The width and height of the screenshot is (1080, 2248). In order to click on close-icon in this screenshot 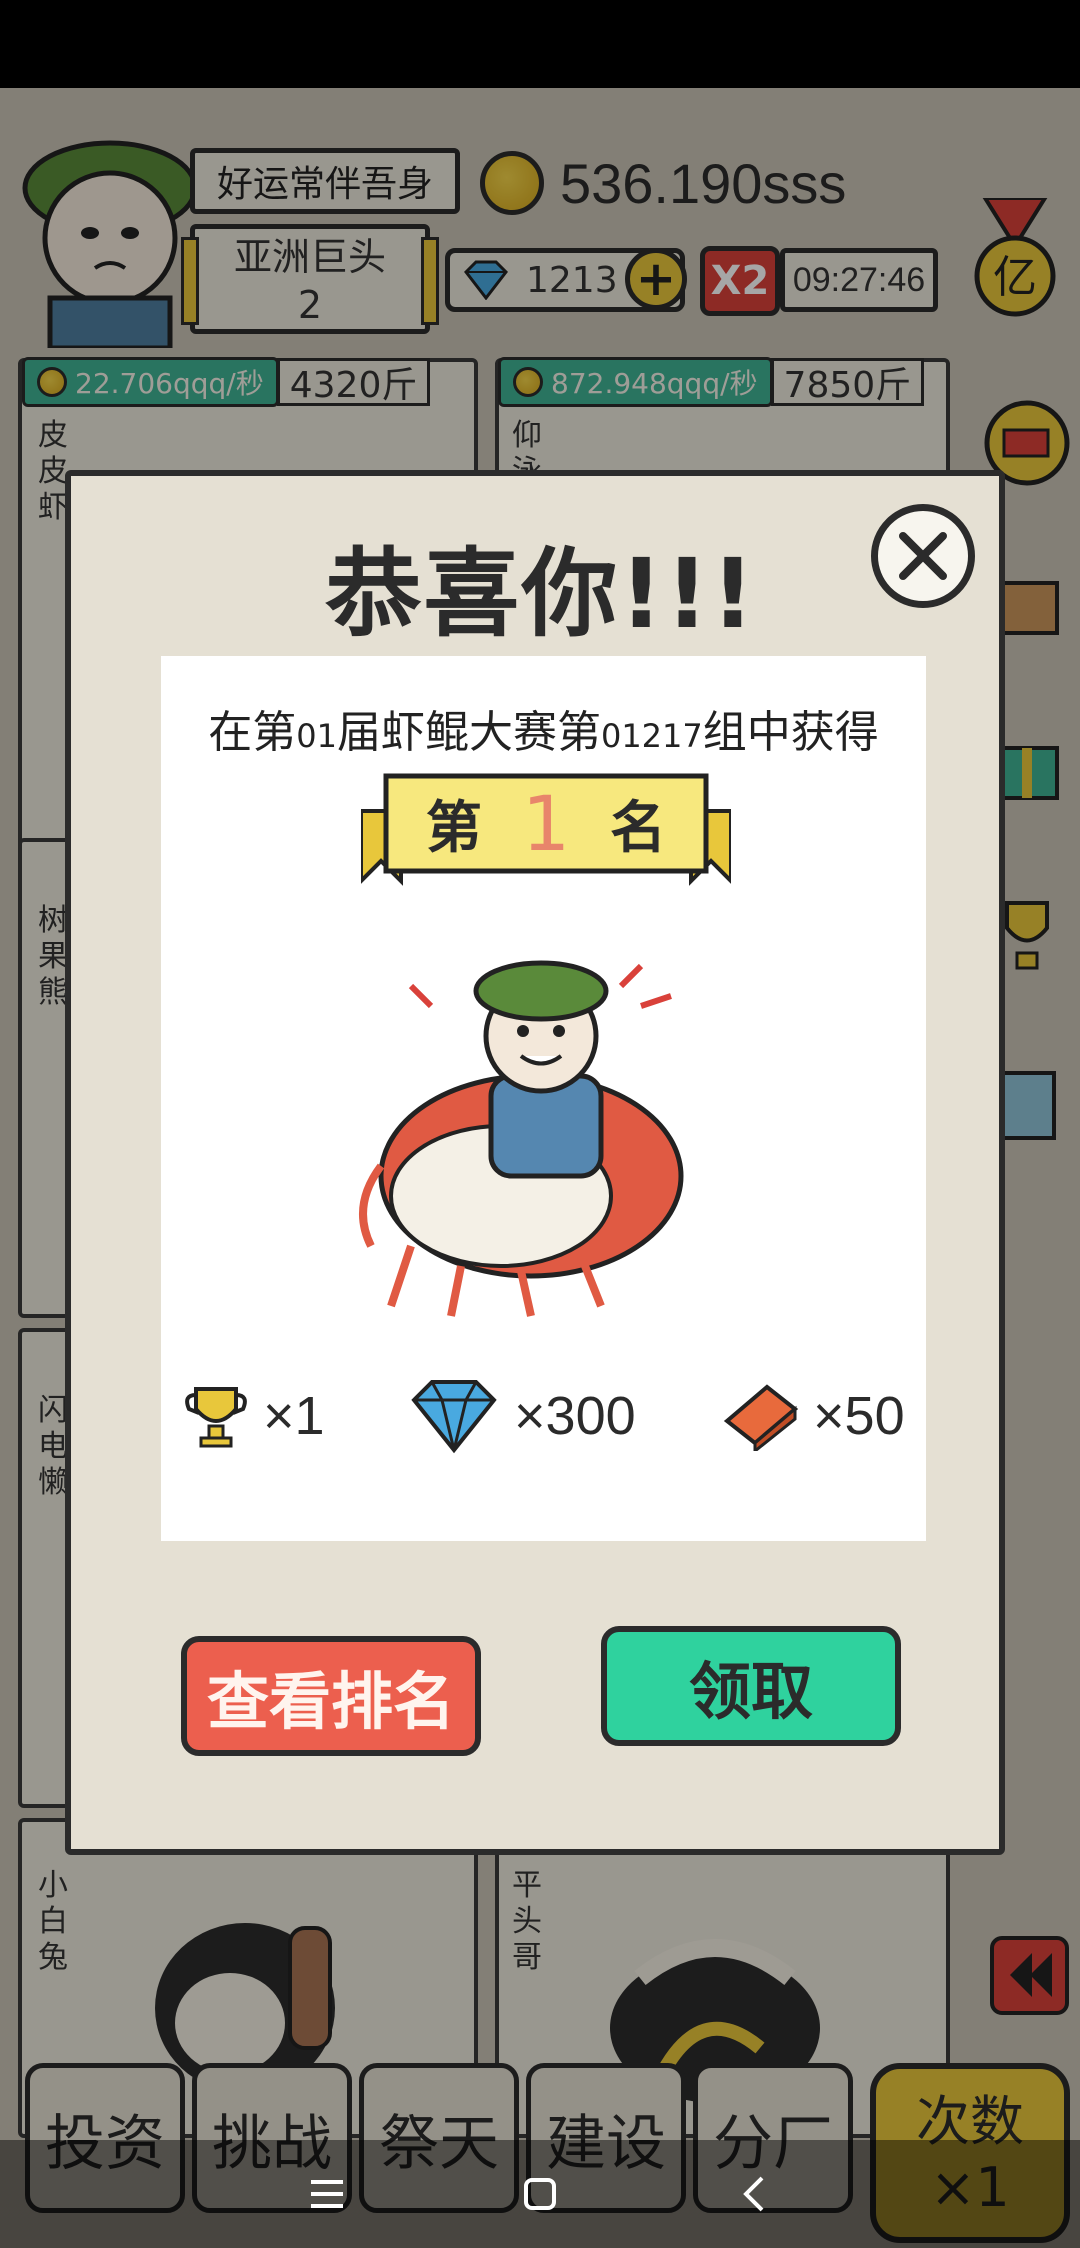, I will do `click(923, 556)`.